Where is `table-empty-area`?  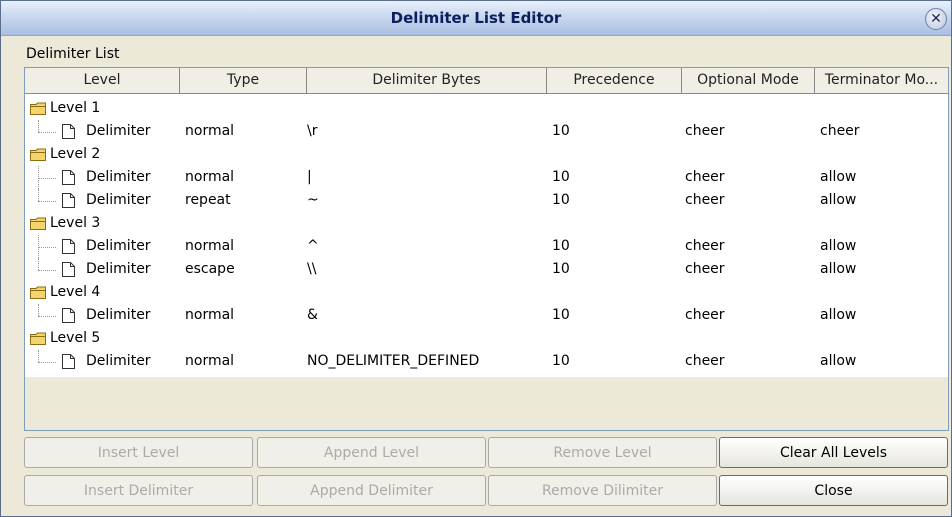 table-empty-area is located at coordinates (486, 403).